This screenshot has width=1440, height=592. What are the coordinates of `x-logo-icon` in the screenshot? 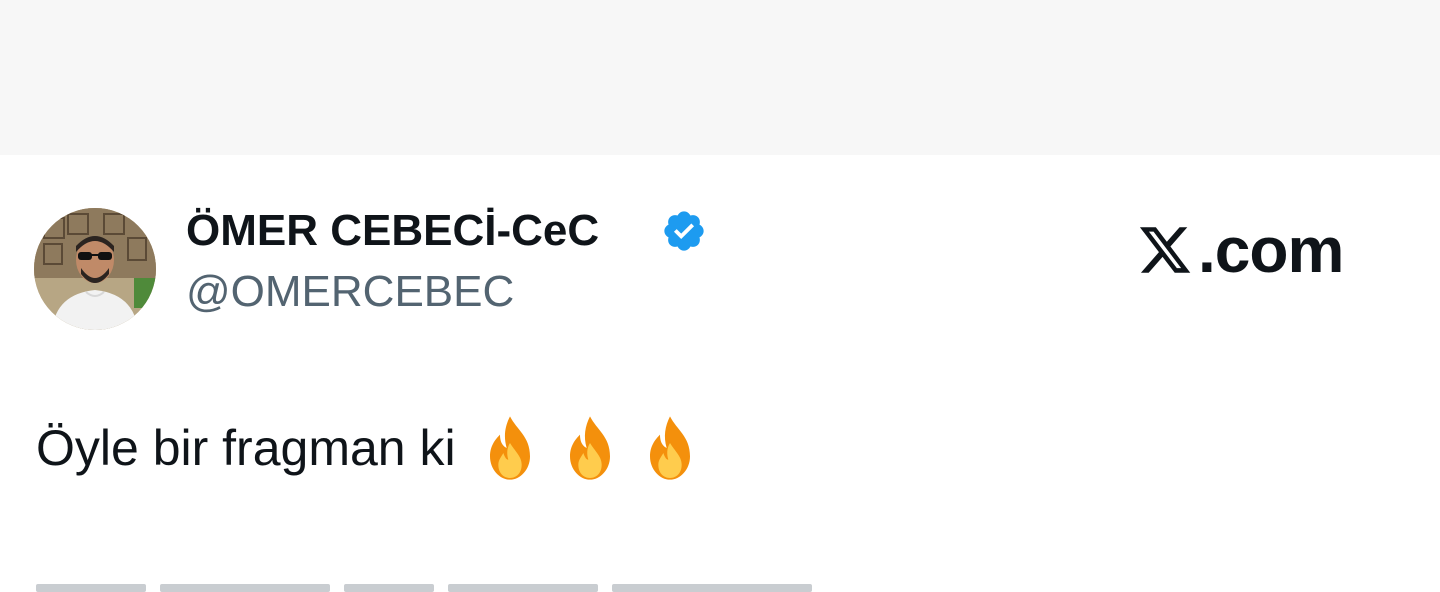 It's located at (1165, 250).